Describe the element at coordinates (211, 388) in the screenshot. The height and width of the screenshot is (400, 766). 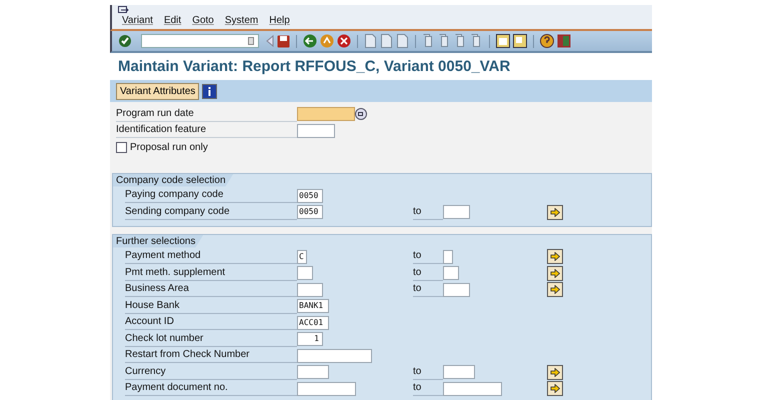
I see `field-label: Payment document no.` at that location.